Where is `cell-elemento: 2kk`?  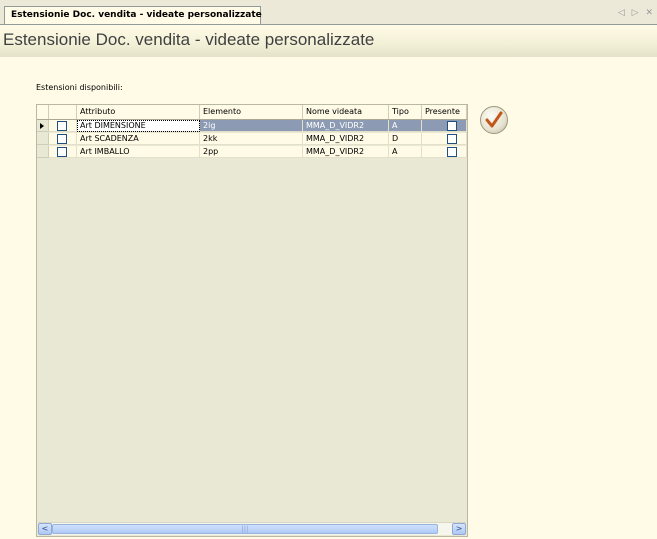
cell-elemento: 2kk is located at coordinates (251, 139).